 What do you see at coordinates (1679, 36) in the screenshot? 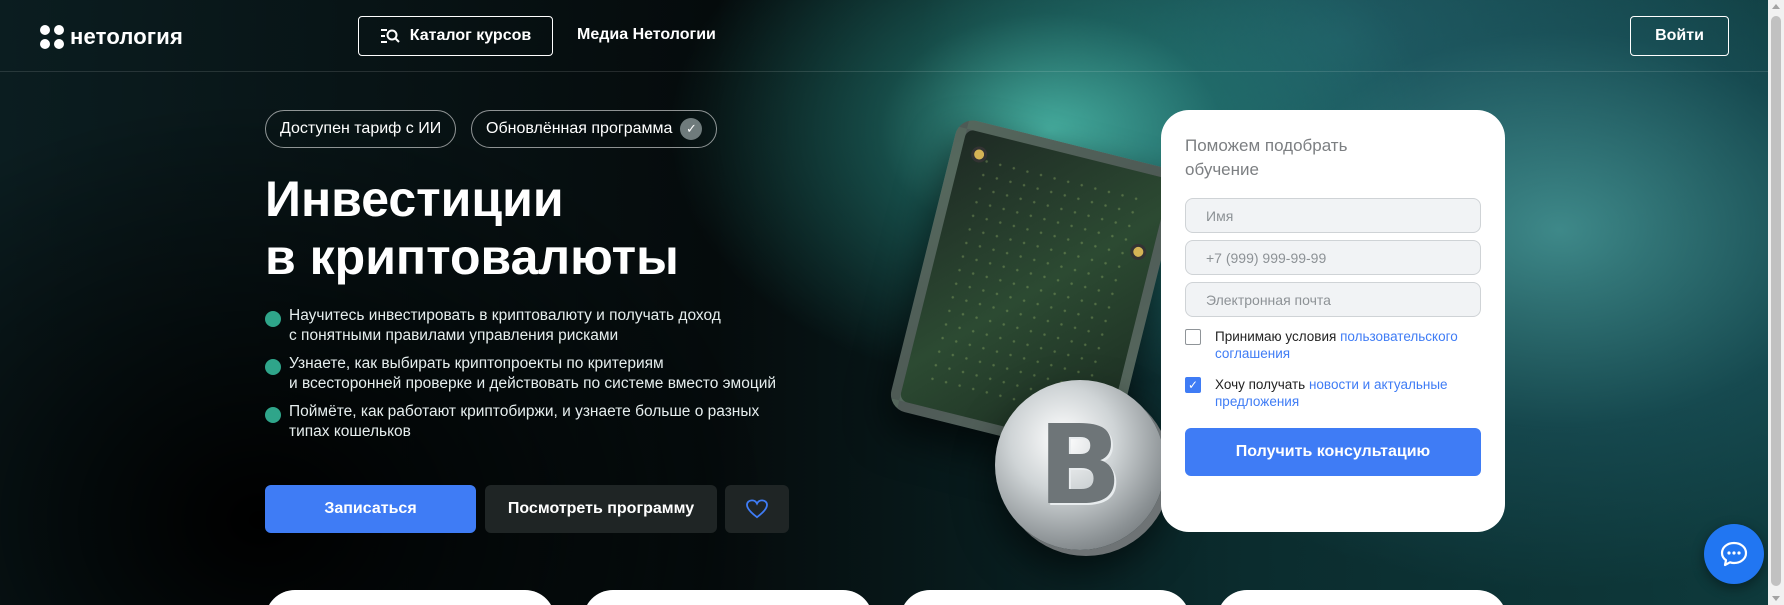
I see `login-button: Войти` at bounding box center [1679, 36].